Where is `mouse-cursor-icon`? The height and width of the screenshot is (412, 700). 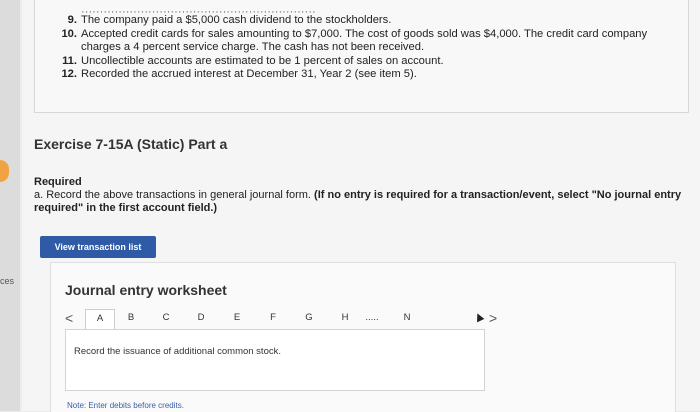 mouse-cursor-icon is located at coordinates (479, 317).